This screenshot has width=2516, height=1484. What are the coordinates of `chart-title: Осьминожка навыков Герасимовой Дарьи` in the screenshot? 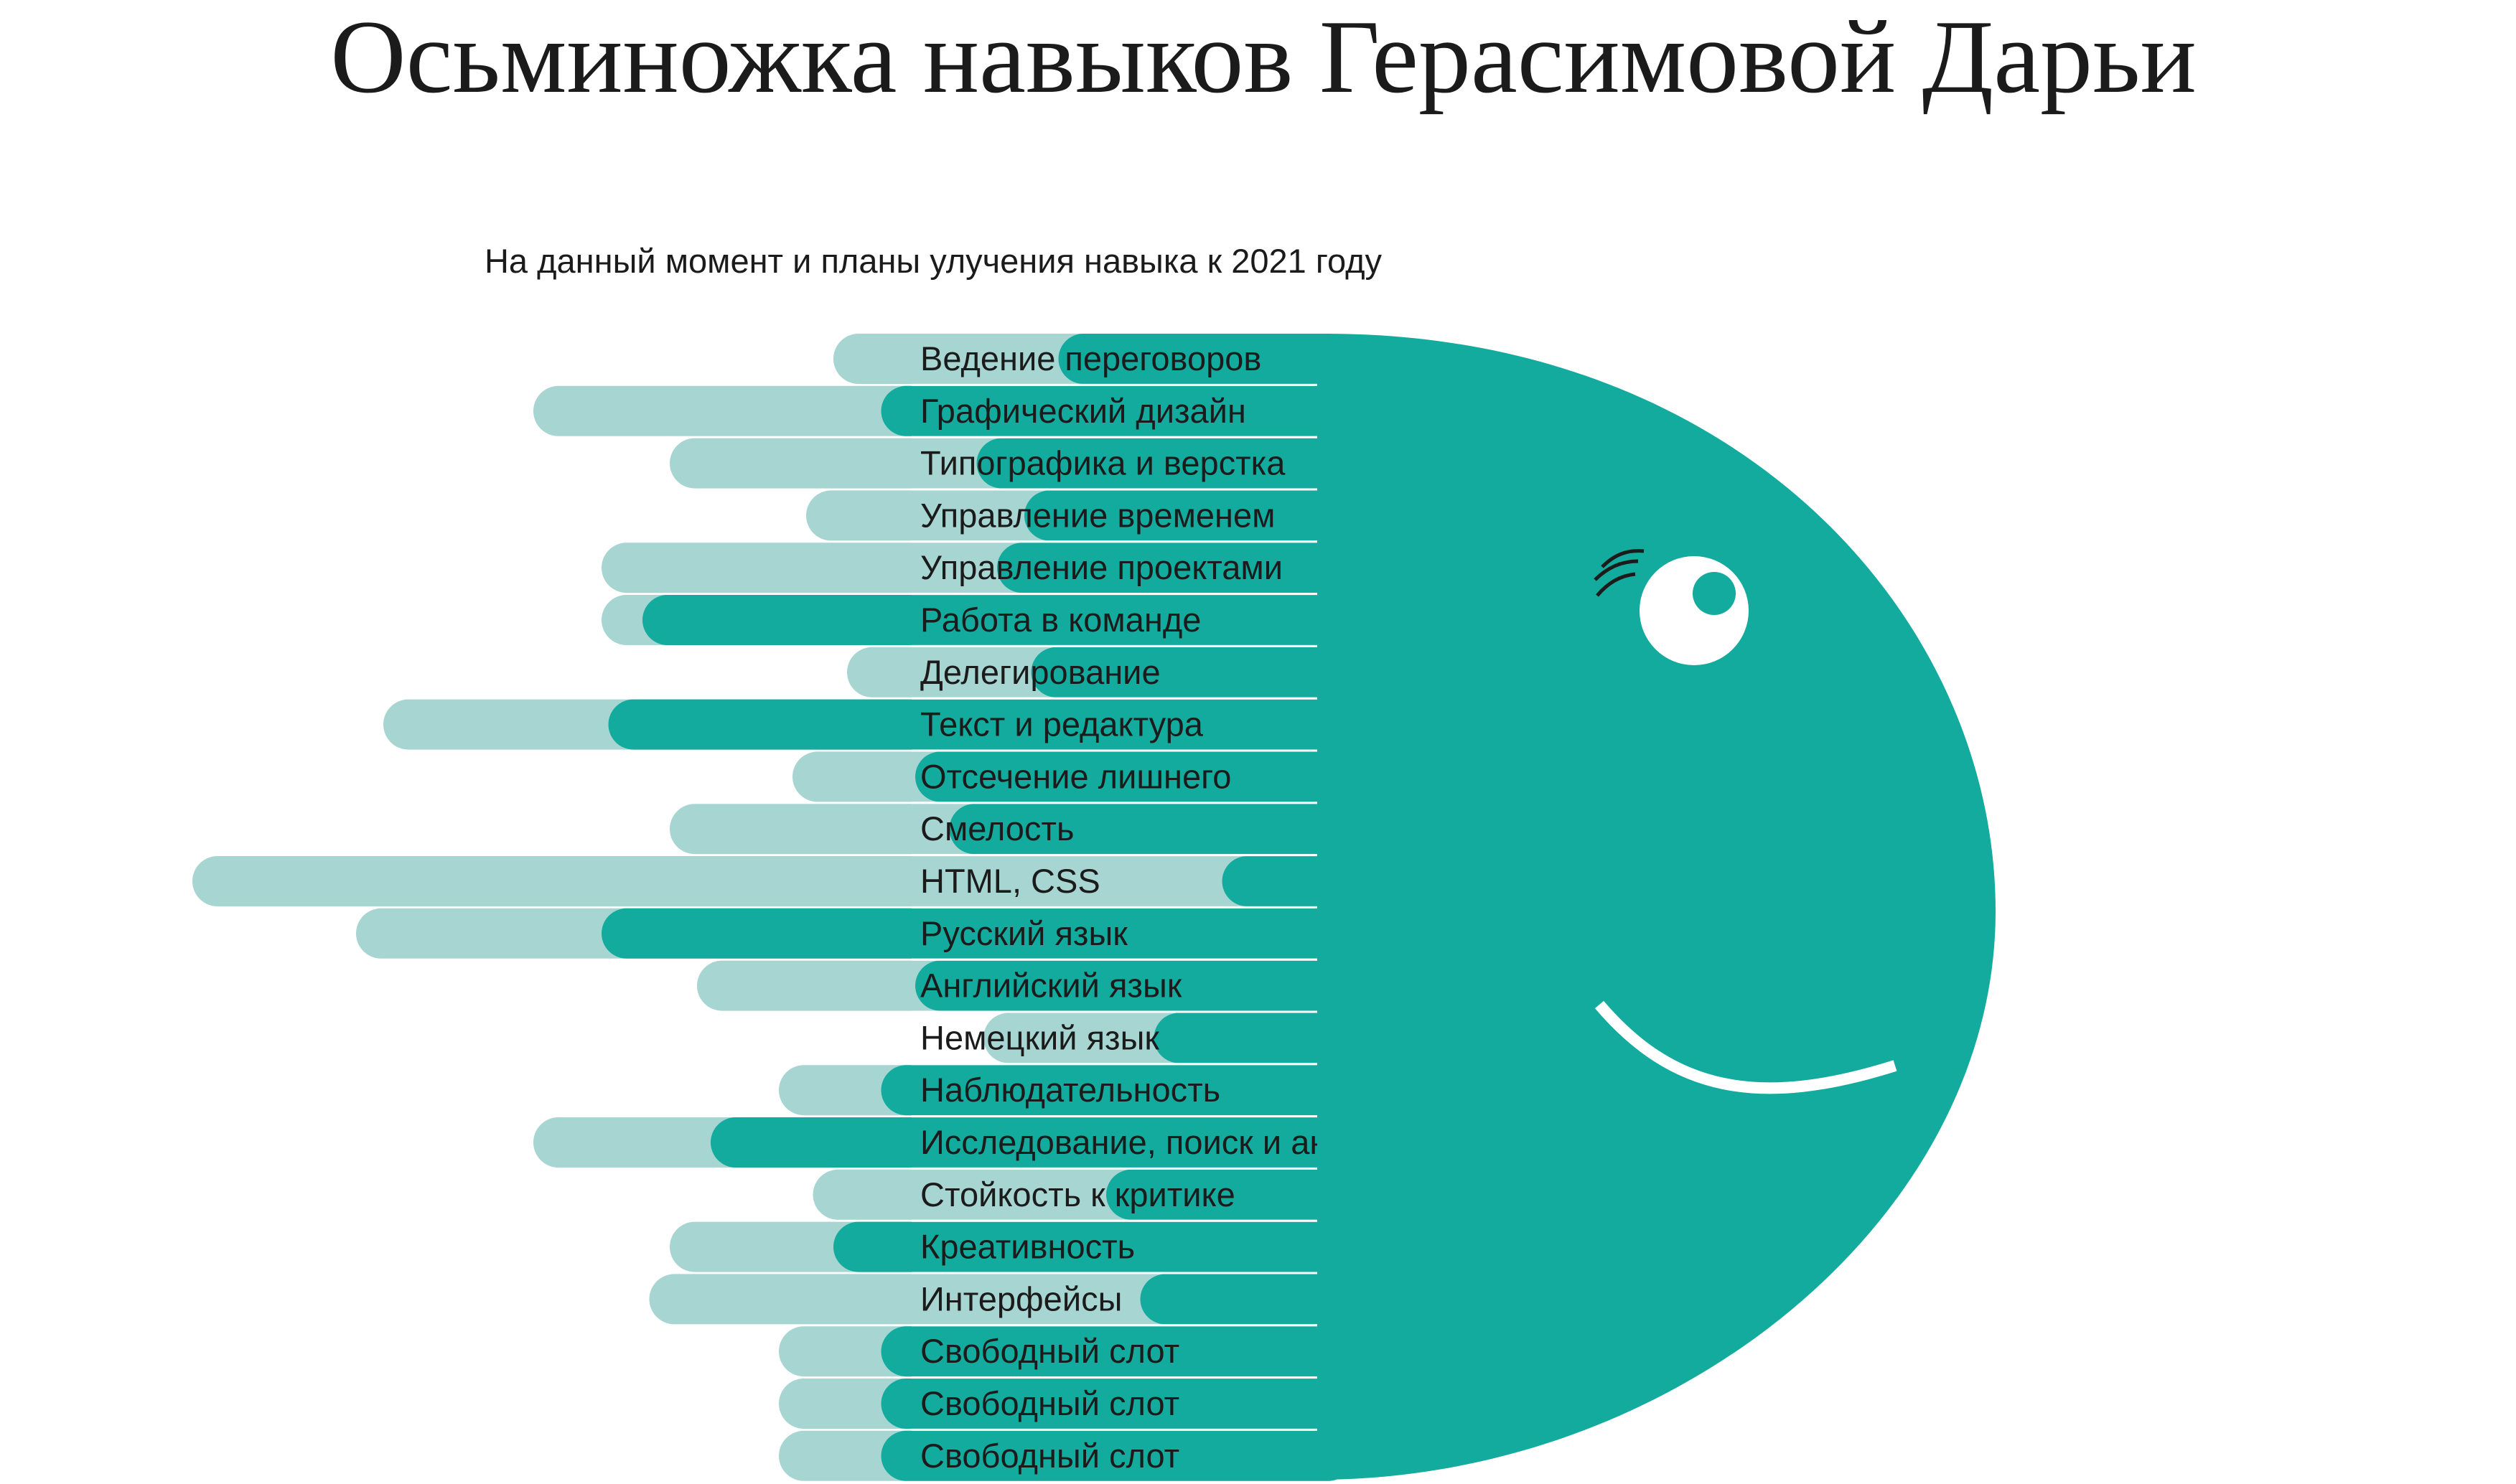 It's located at (1263, 58).